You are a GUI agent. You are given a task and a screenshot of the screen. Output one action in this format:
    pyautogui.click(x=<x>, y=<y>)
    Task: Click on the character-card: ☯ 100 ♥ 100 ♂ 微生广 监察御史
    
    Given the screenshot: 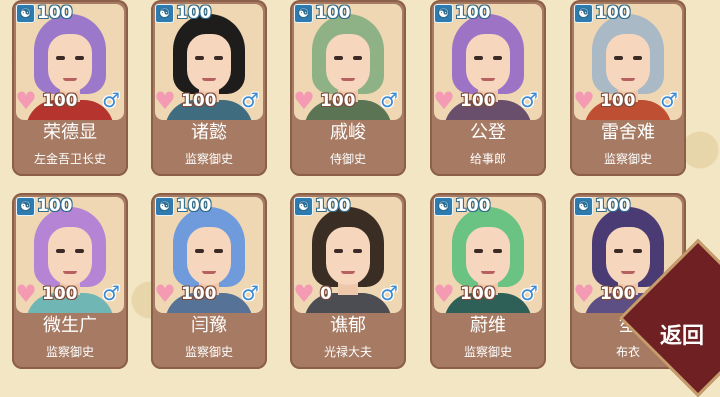 What is the action you would take?
    pyautogui.click(x=70, y=281)
    